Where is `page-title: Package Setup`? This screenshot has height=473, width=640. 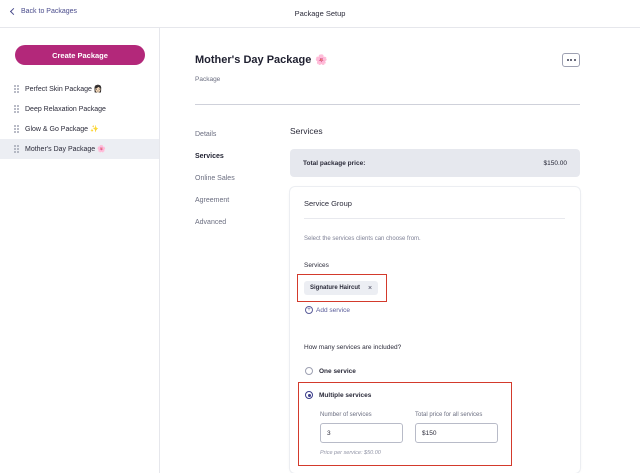
page-title: Package Setup is located at coordinates (320, 13).